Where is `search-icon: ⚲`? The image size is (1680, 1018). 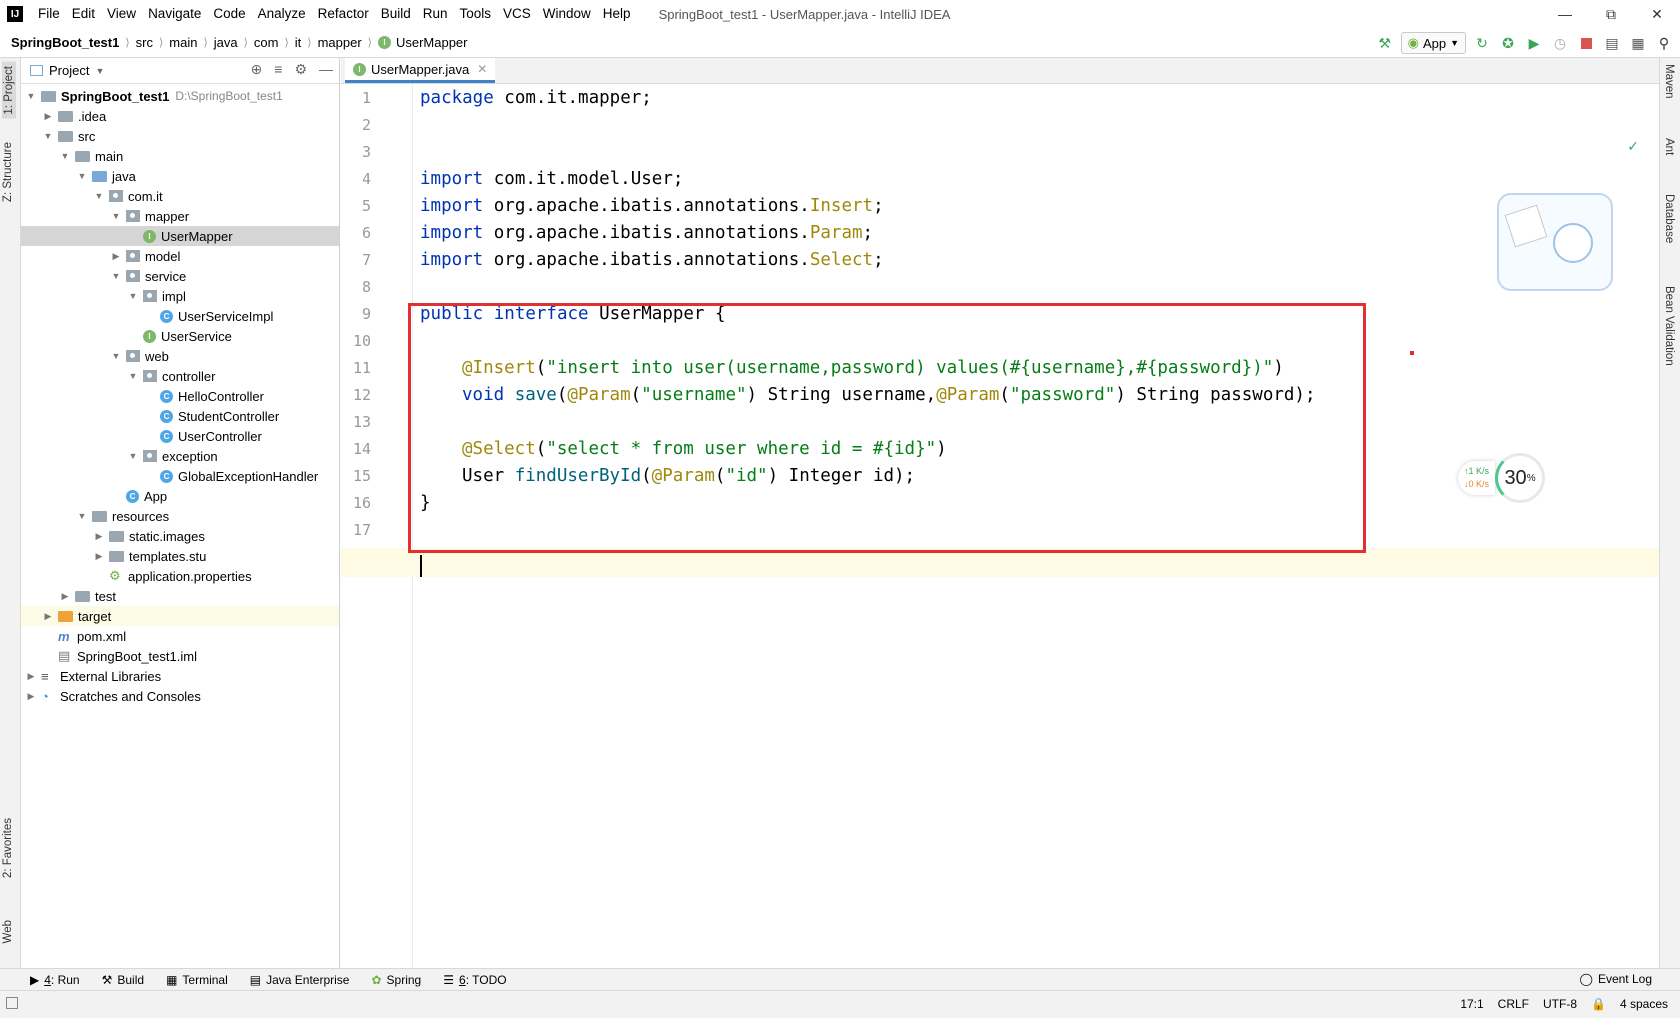
search-icon: ⚲ is located at coordinates (1664, 43).